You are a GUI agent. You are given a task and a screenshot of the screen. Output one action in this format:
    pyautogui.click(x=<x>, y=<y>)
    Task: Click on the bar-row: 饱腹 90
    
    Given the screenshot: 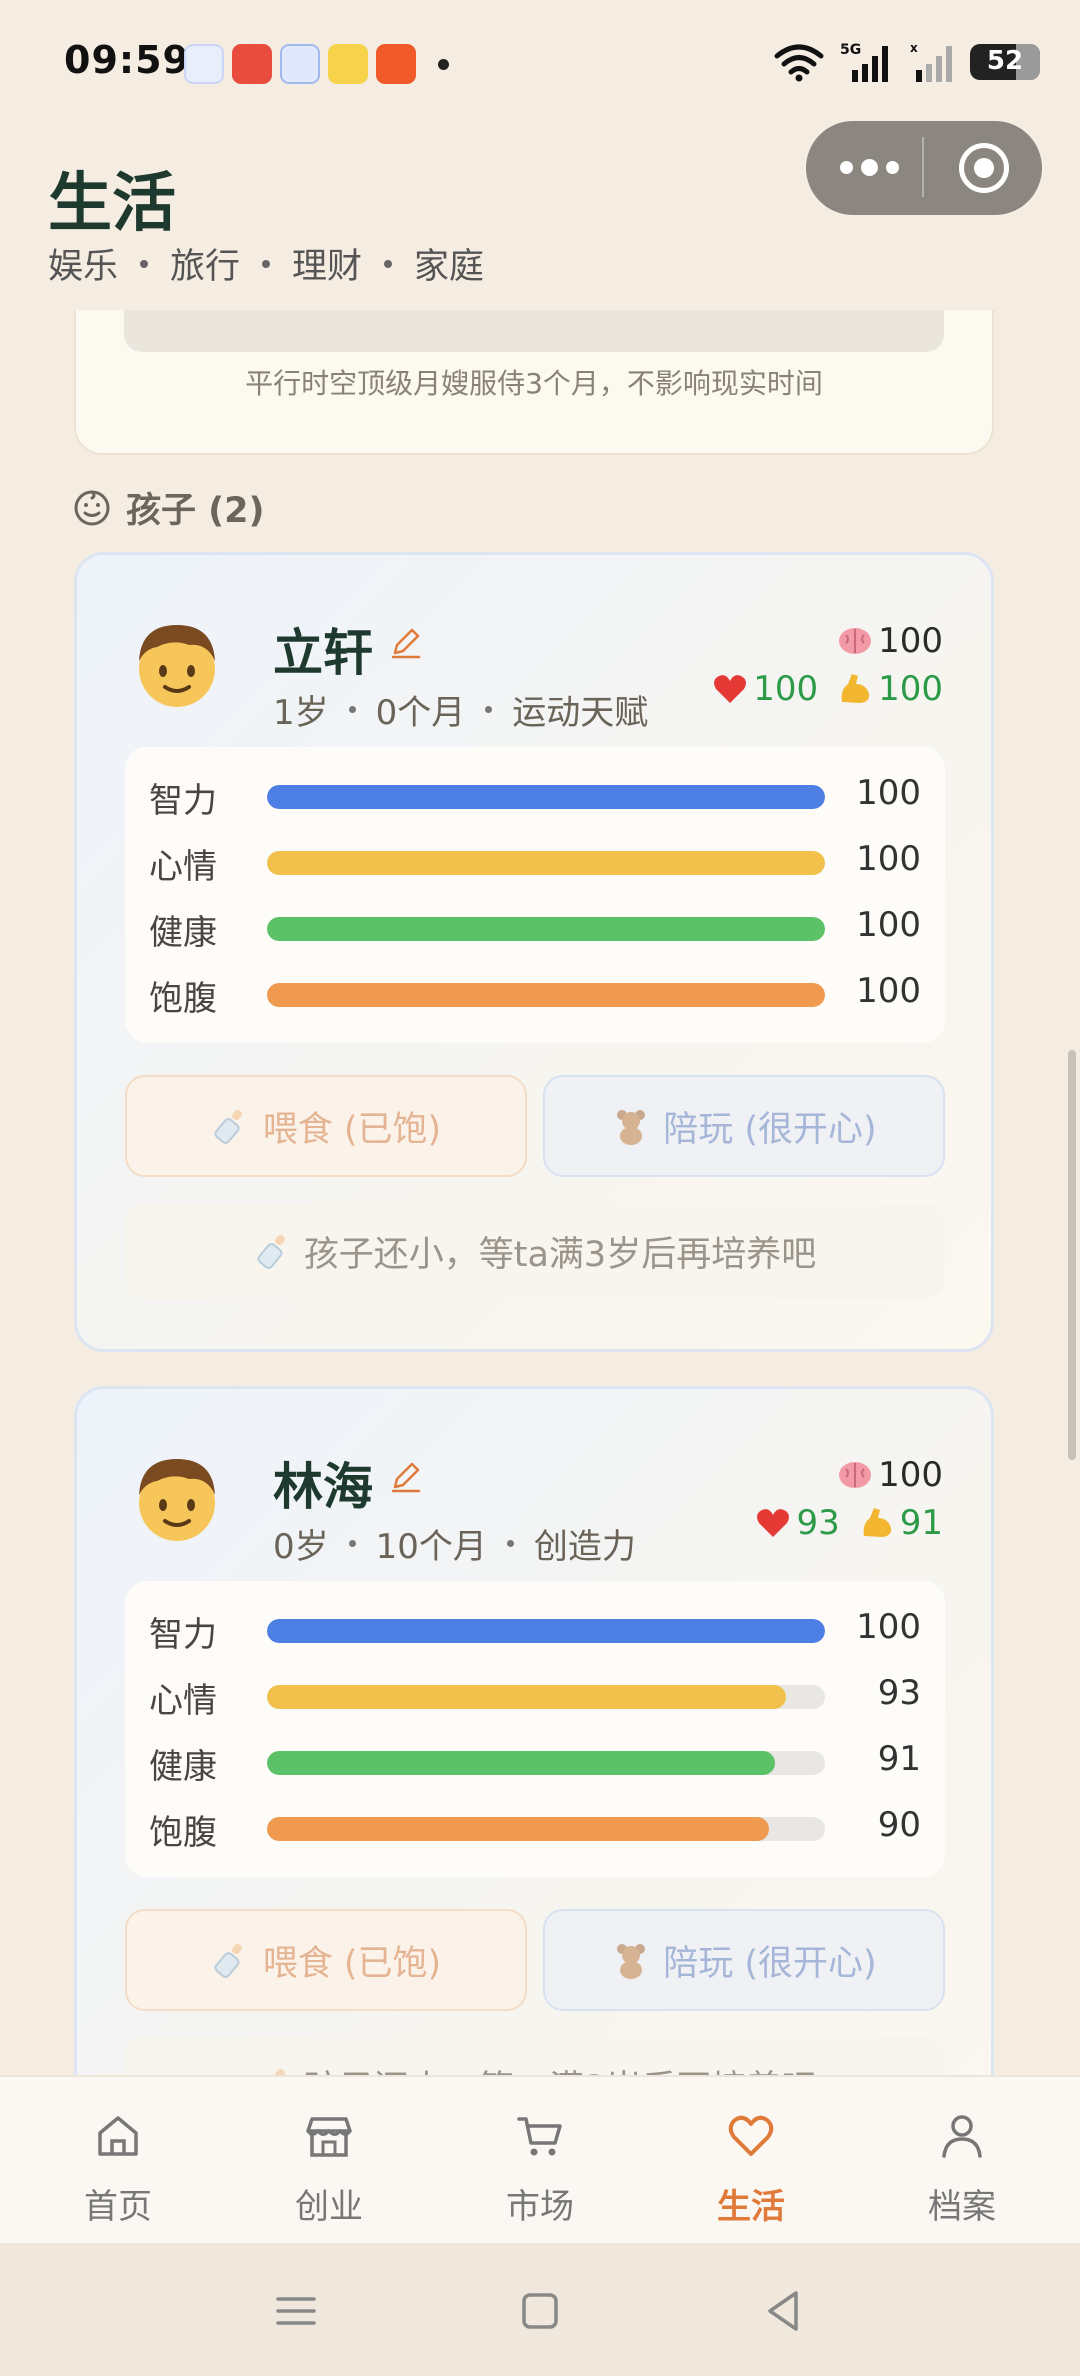 What is the action you would take?
    pyautogui.click(x=535, y=1826)
    